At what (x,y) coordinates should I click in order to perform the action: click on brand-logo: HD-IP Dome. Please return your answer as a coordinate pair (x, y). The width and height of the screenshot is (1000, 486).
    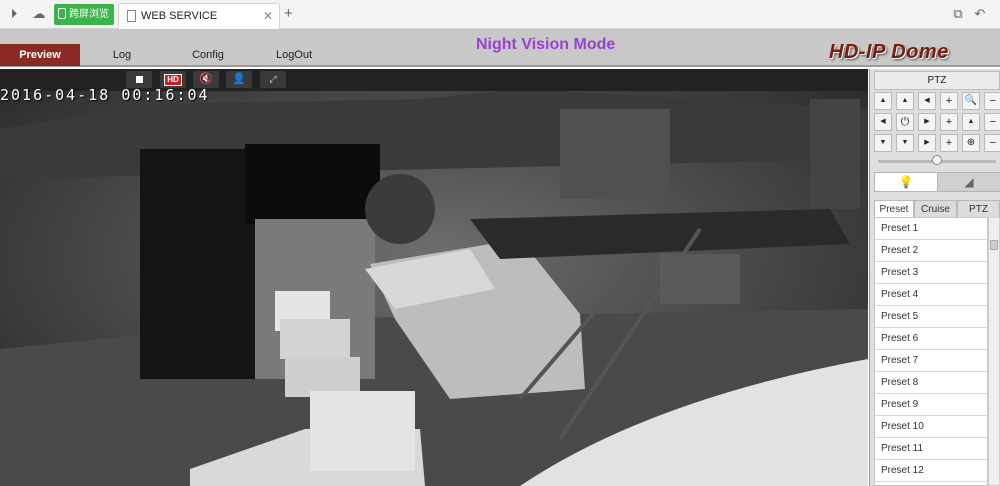
    Looking at the image, I should click on (889, 52).